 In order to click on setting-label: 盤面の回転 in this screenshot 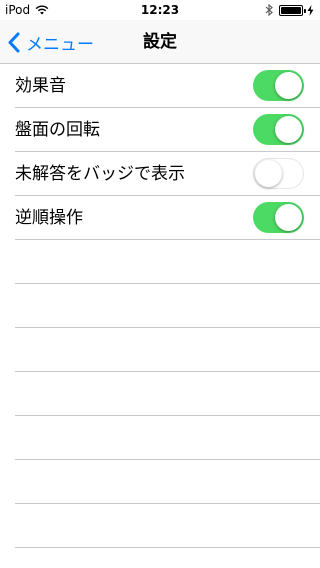, I will do `click(57, 130)`.